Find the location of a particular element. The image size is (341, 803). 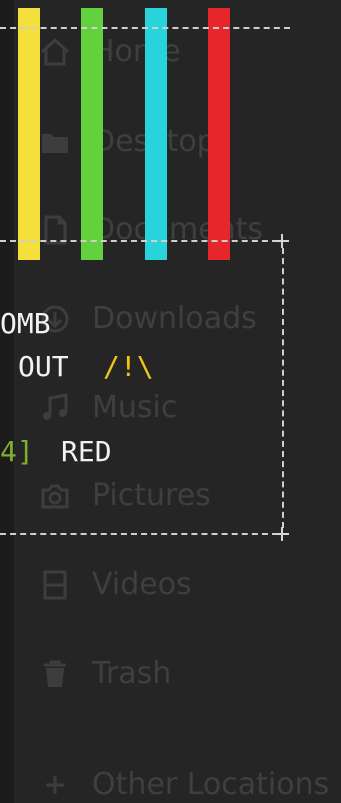

overlay-bracket: 4] is located at coordinates (17, 451).